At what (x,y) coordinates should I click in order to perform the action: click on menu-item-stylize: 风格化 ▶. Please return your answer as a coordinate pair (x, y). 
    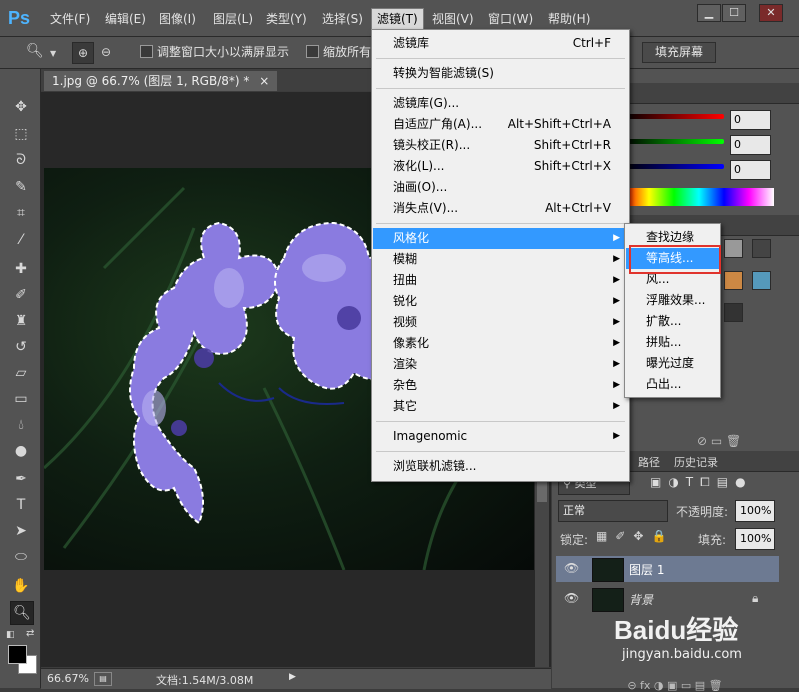
    Looking at the image, I should click on (500, 238).